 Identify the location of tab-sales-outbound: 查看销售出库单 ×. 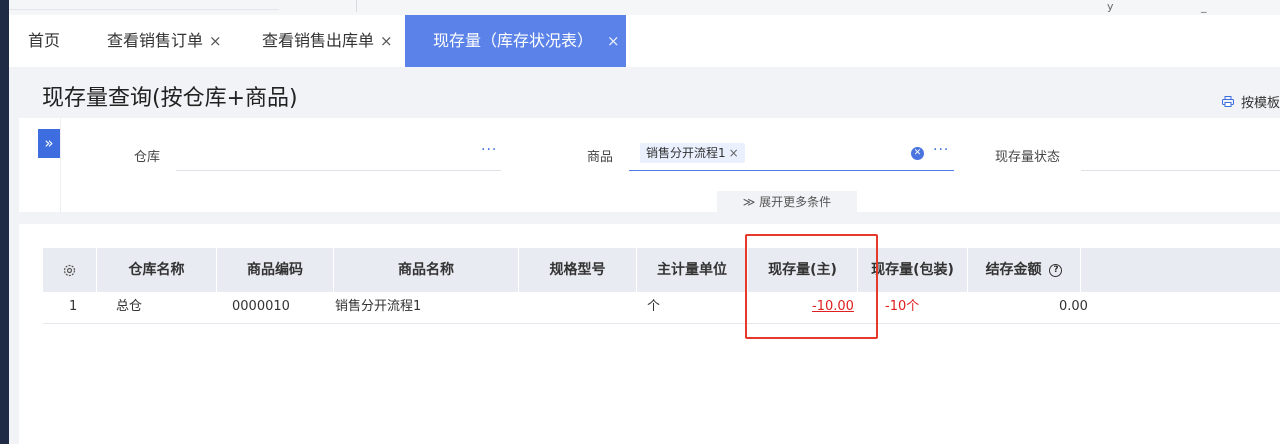
(327, 41).